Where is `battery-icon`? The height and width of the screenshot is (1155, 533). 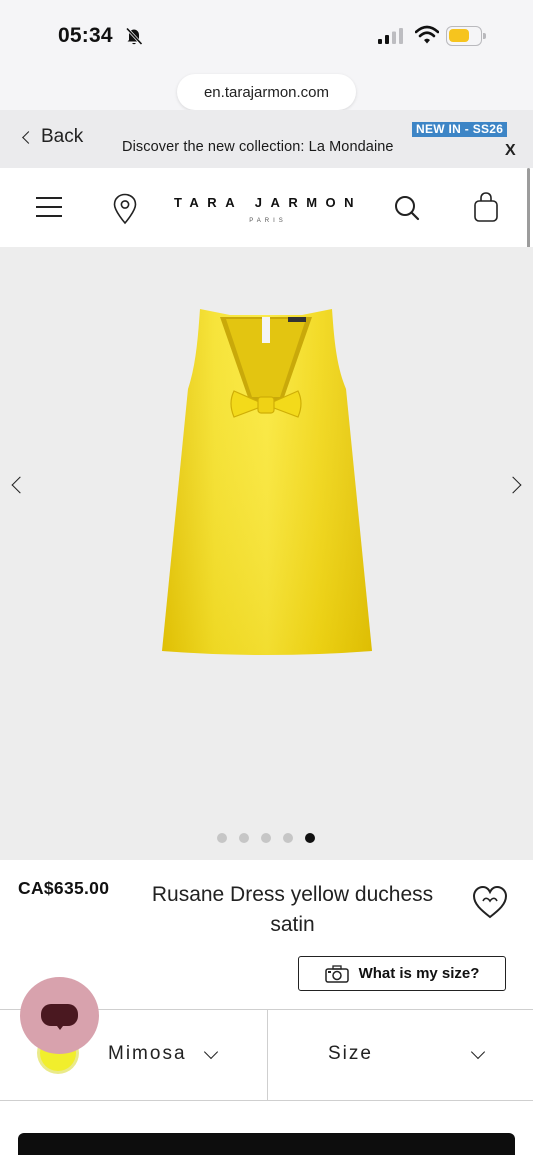 battery-icon is located at coordinates (466, 36).